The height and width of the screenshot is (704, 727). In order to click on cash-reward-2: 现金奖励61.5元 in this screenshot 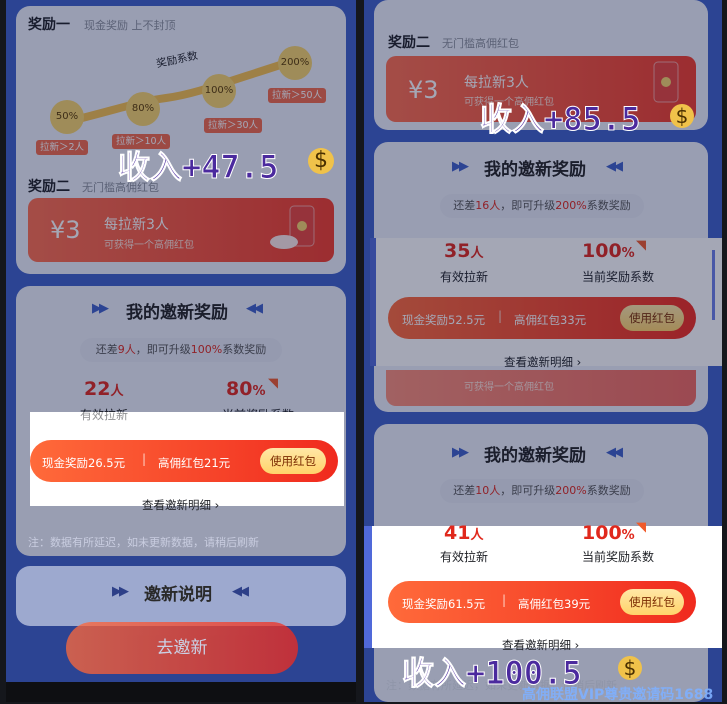, I will do `click(444, 604)`.